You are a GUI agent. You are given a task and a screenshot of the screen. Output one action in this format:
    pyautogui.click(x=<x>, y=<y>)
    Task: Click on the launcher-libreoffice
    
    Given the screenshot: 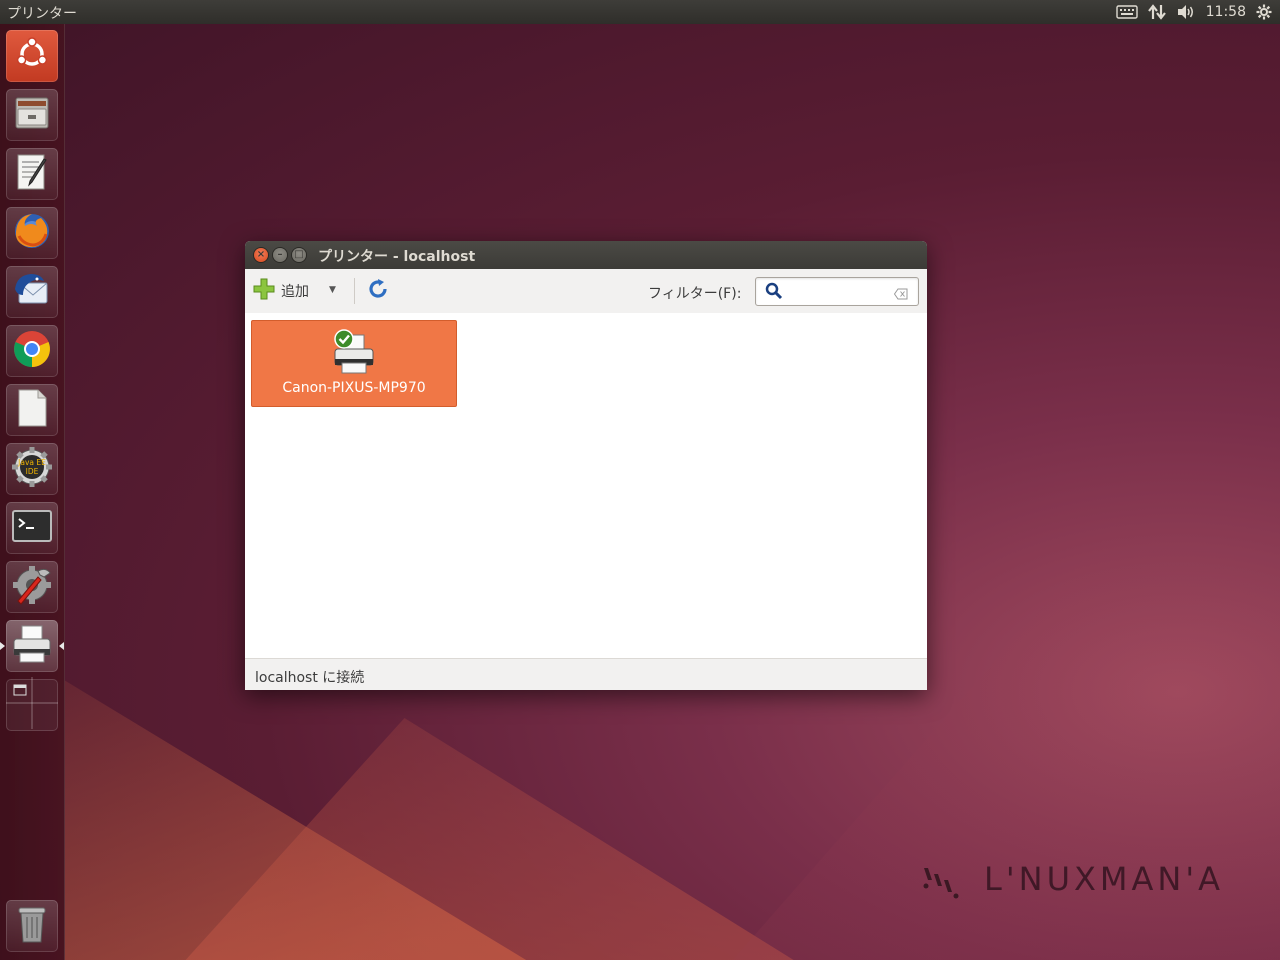 What is the action you would take?
    pyautogui.click(x=32, y=410)
    